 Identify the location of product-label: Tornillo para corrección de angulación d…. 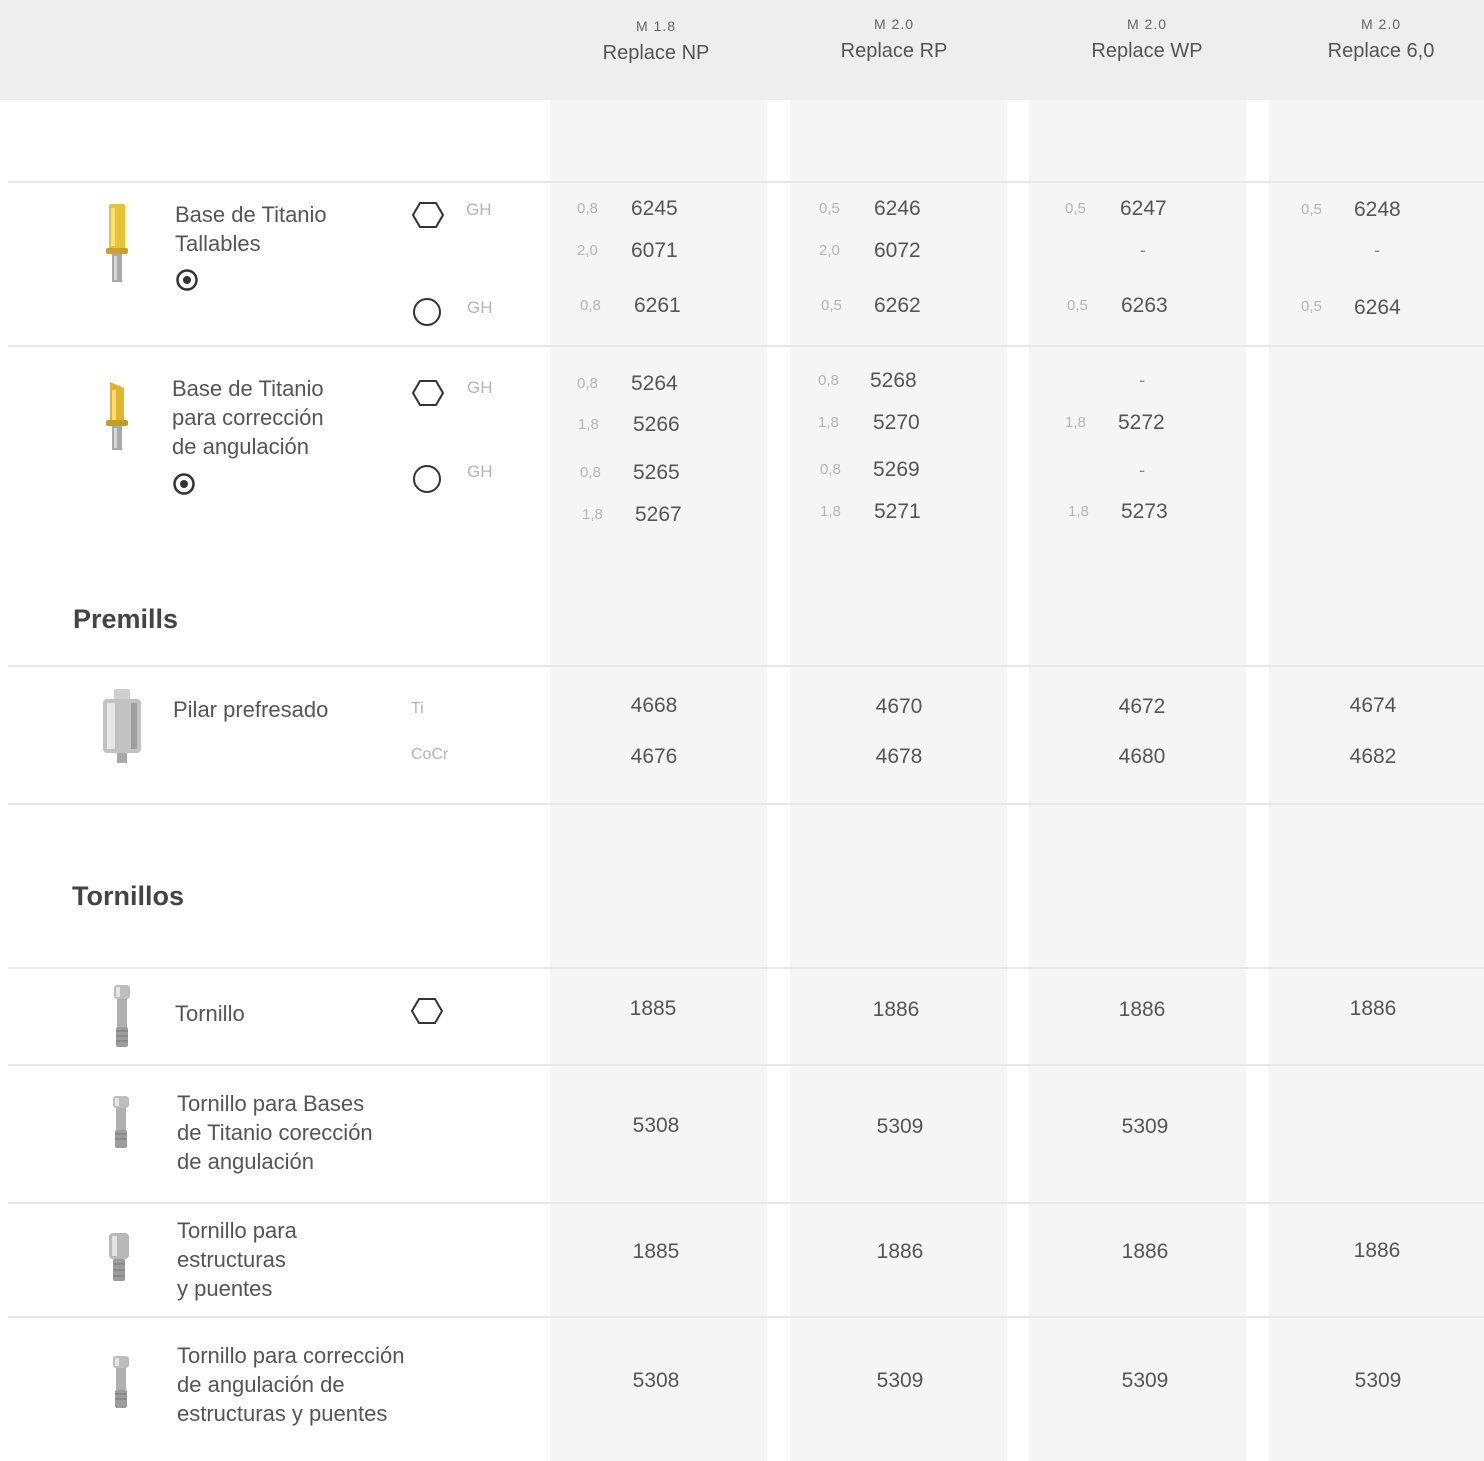
(290, 1384).